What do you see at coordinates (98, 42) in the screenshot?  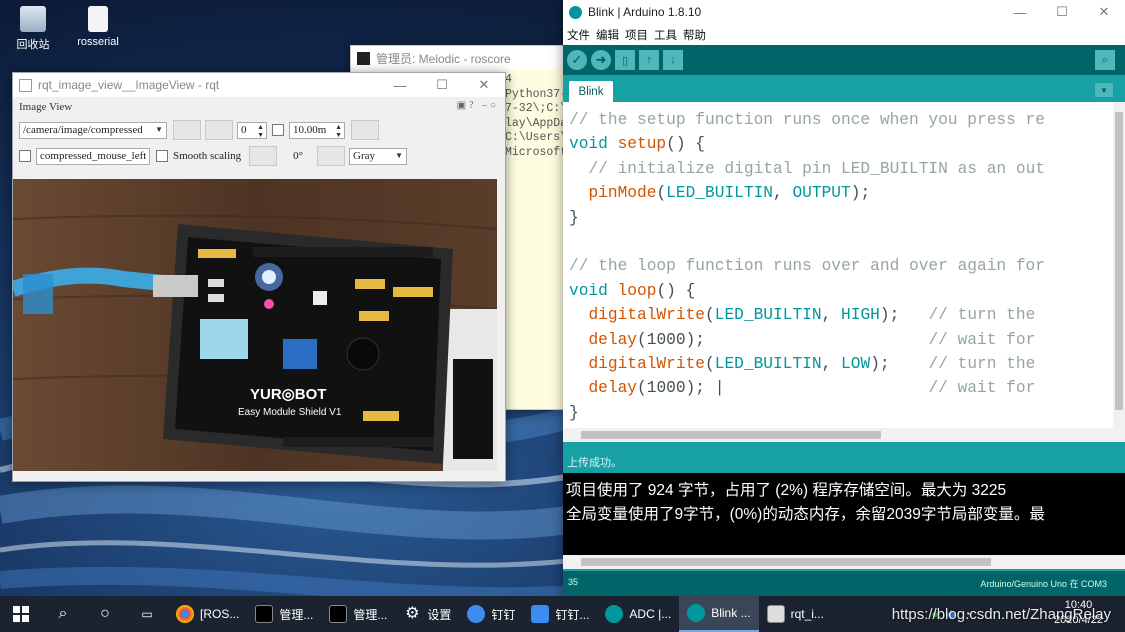 I see `desktop-icon-label: rosserial` at bounding box center [98, 42].